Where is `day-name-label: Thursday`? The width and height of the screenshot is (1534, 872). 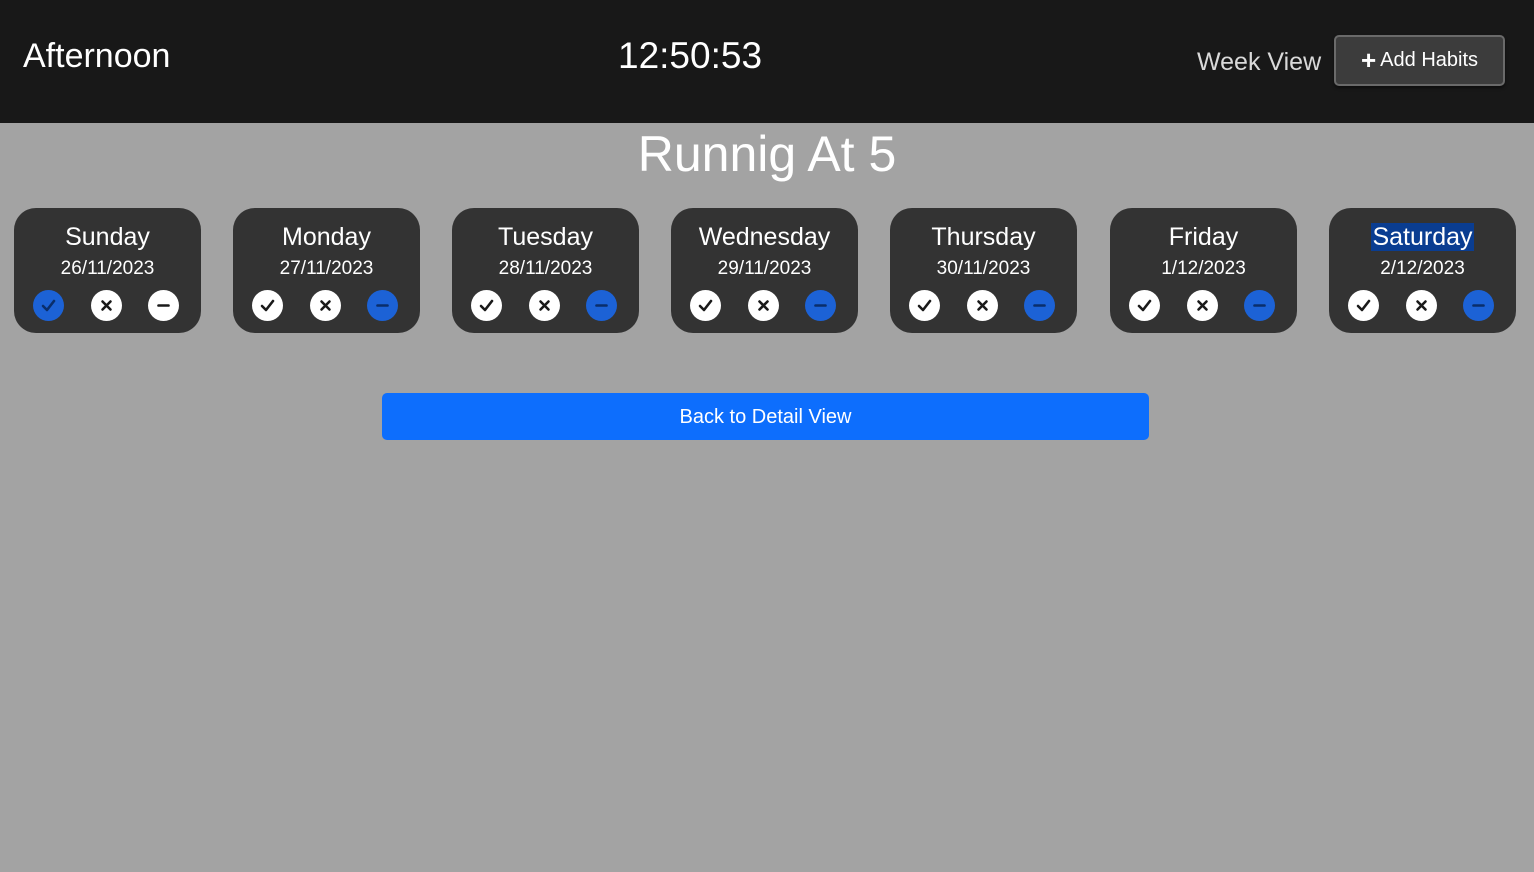
day-name-label: Thursday is located at coordinates (983, 237).